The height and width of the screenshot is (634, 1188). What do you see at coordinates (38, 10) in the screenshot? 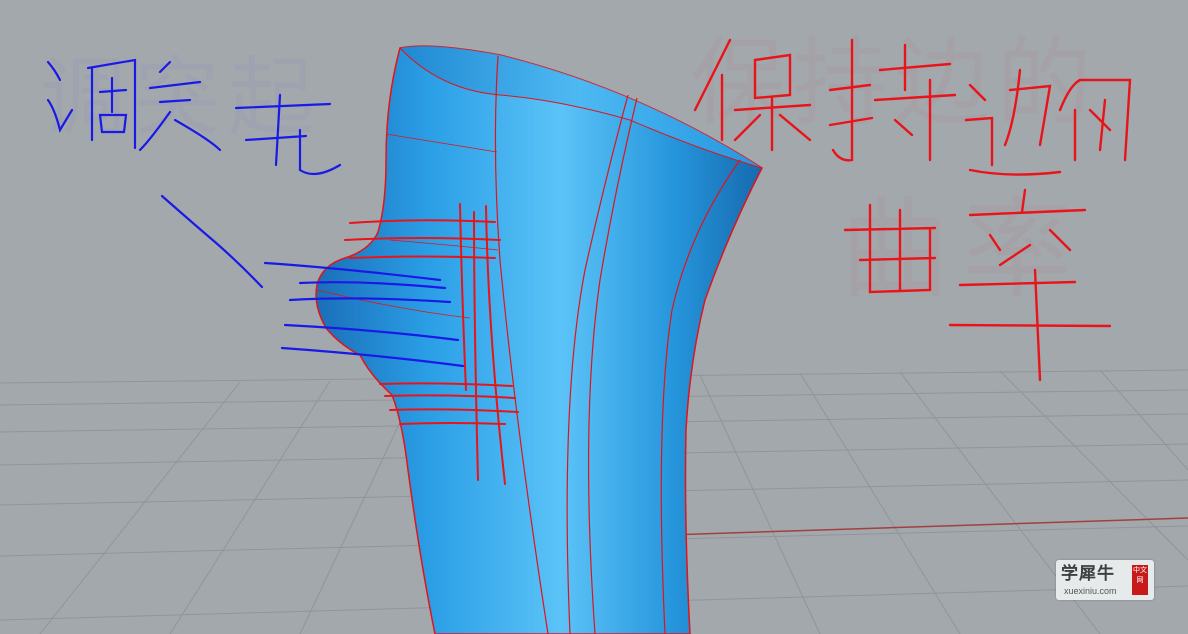
I see `viewport-name: Perspective` at bounding box center [38, 10].